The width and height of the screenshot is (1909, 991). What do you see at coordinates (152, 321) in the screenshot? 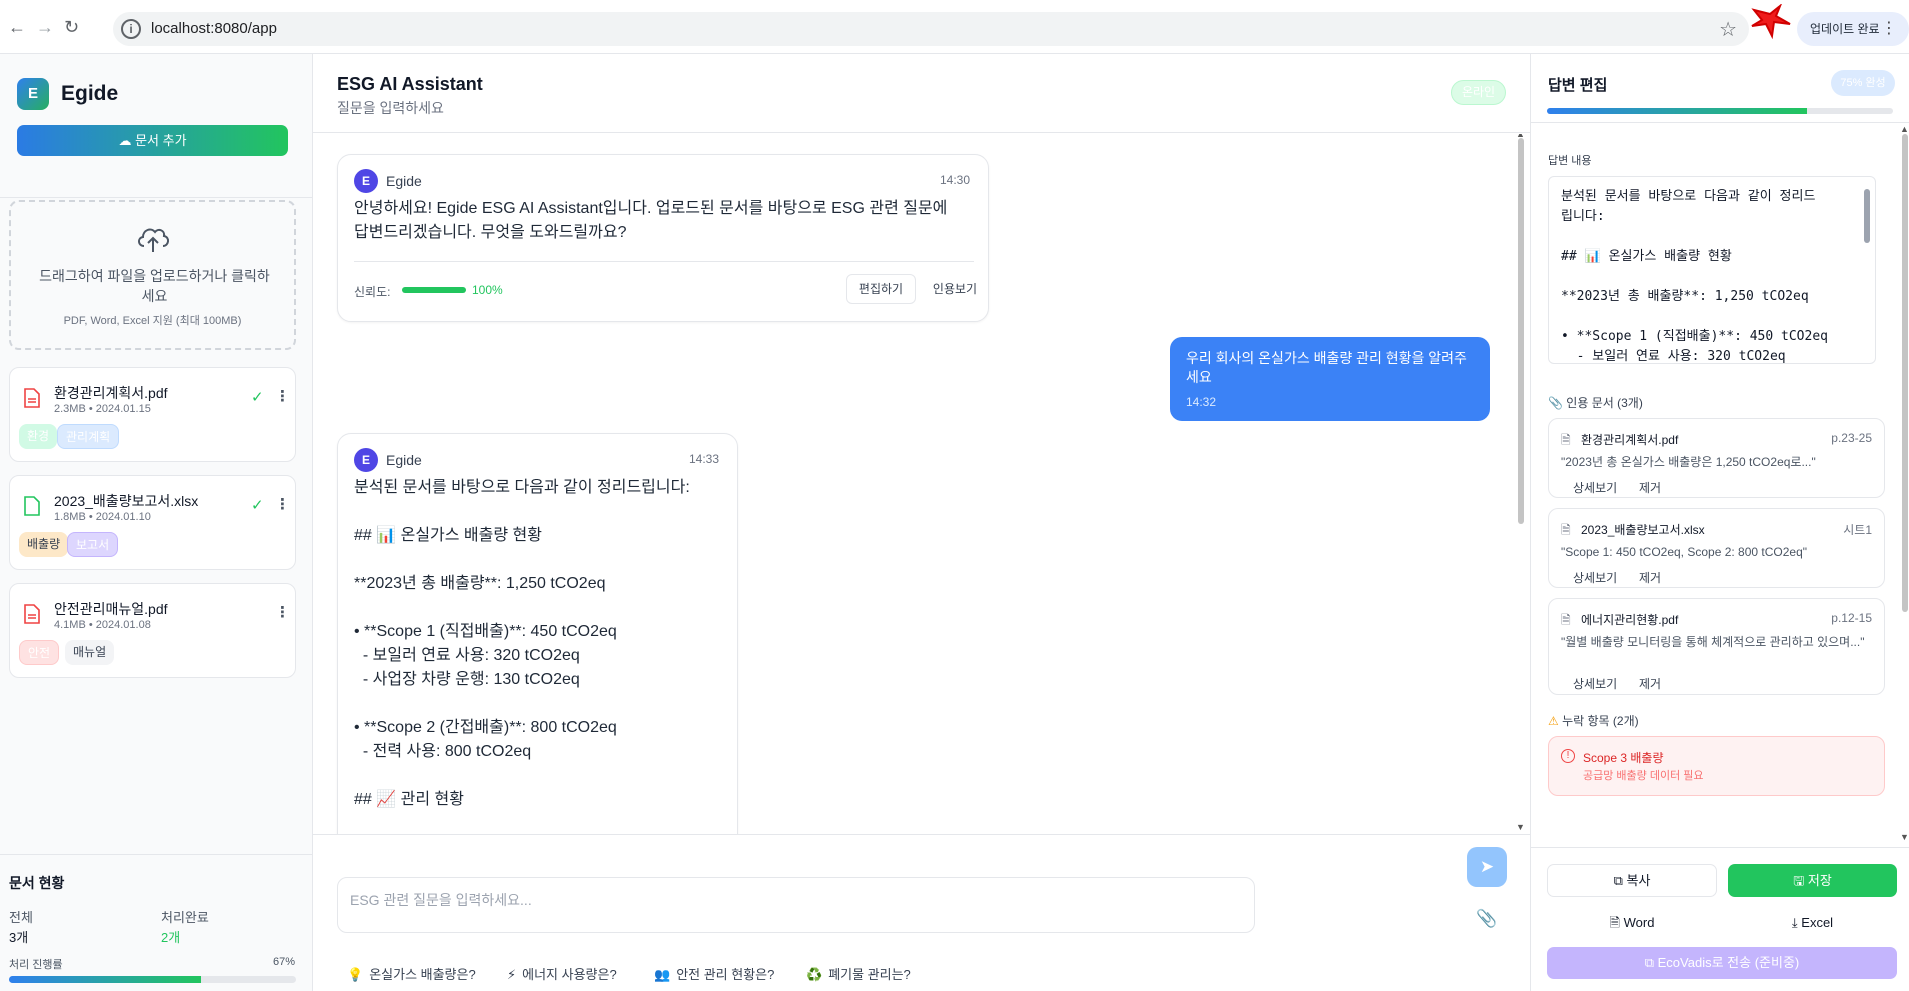
I see `dropzone-subtext: PDF, Word, Excel 지원 (최대 100MB)` at bounding box center [152, 321].